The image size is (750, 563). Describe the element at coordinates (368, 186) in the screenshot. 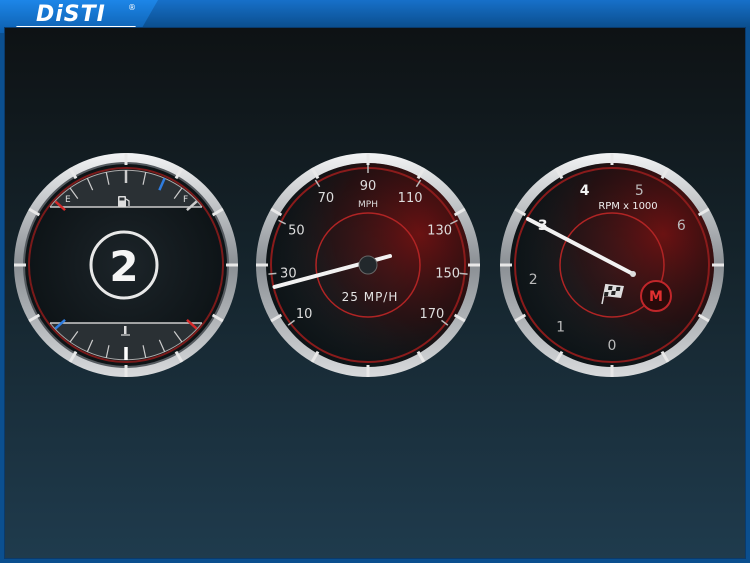

I see `speed-scale-label: 90` at that location.